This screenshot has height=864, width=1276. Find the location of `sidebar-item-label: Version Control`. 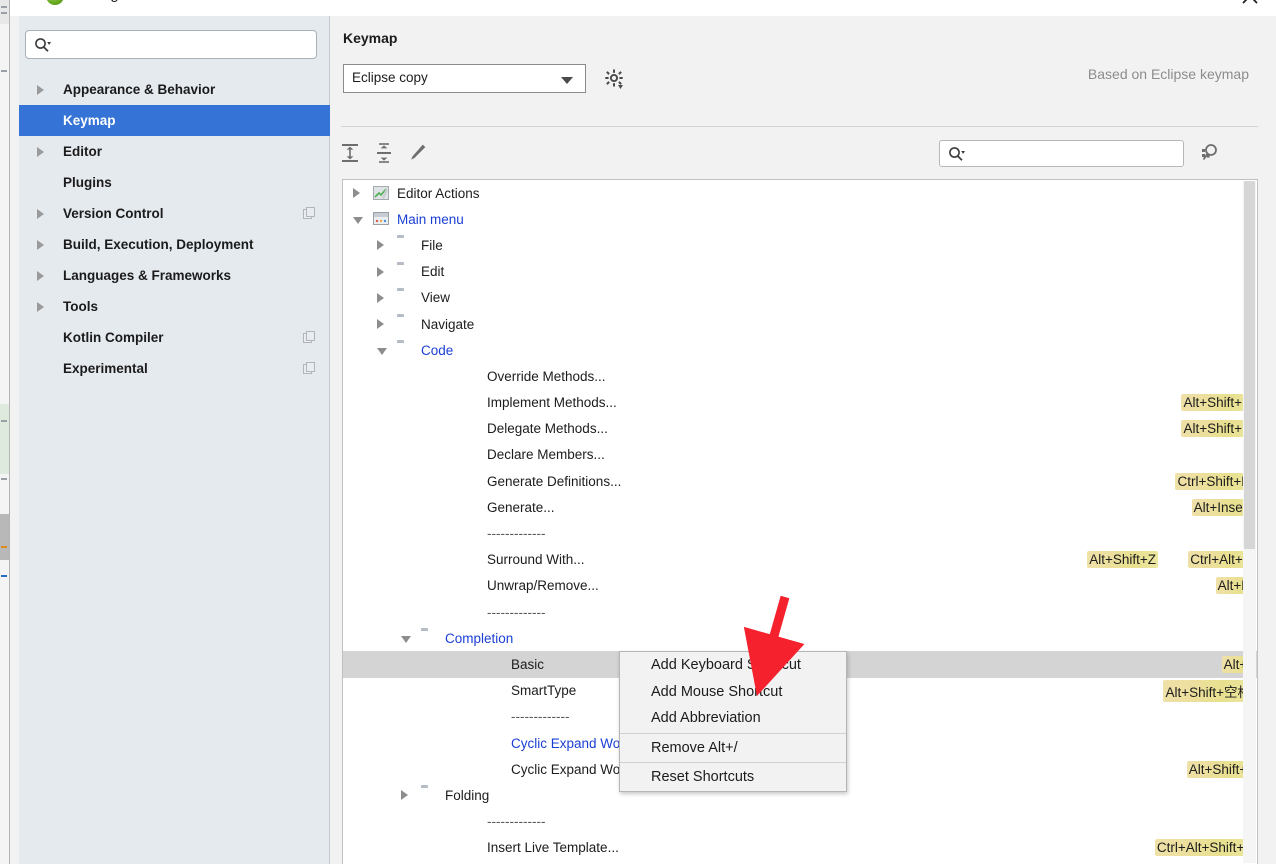

sidebar-item-label: Version Control is located at coordinates (113, 213).